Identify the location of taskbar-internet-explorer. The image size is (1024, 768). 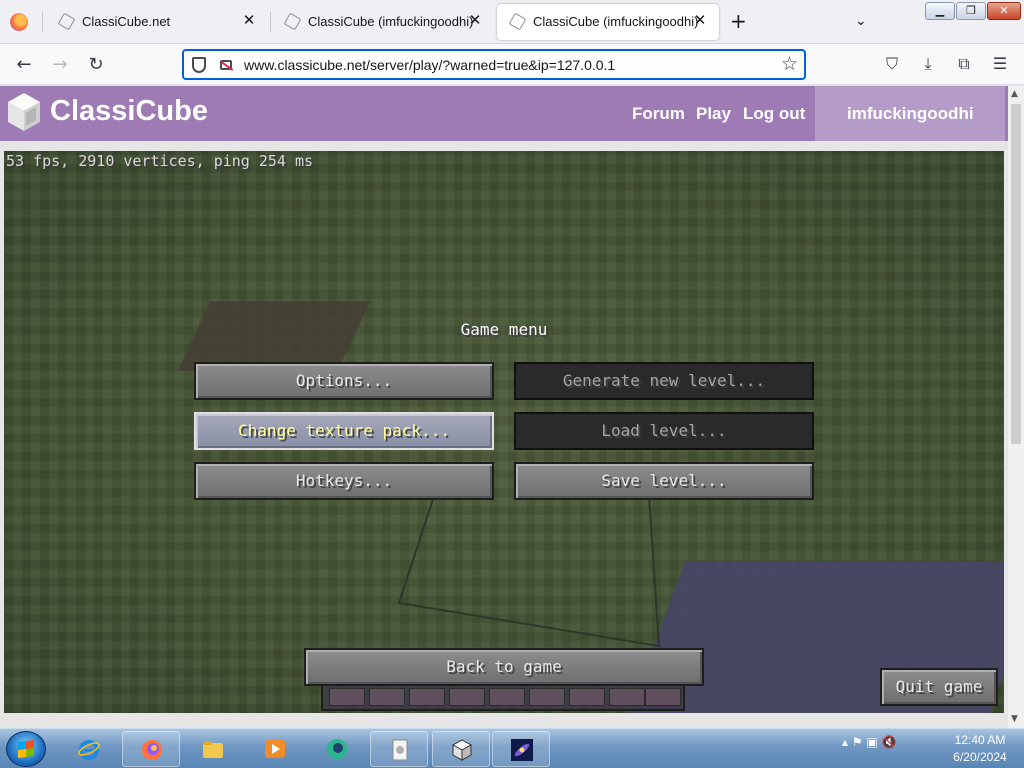
(89, 749).